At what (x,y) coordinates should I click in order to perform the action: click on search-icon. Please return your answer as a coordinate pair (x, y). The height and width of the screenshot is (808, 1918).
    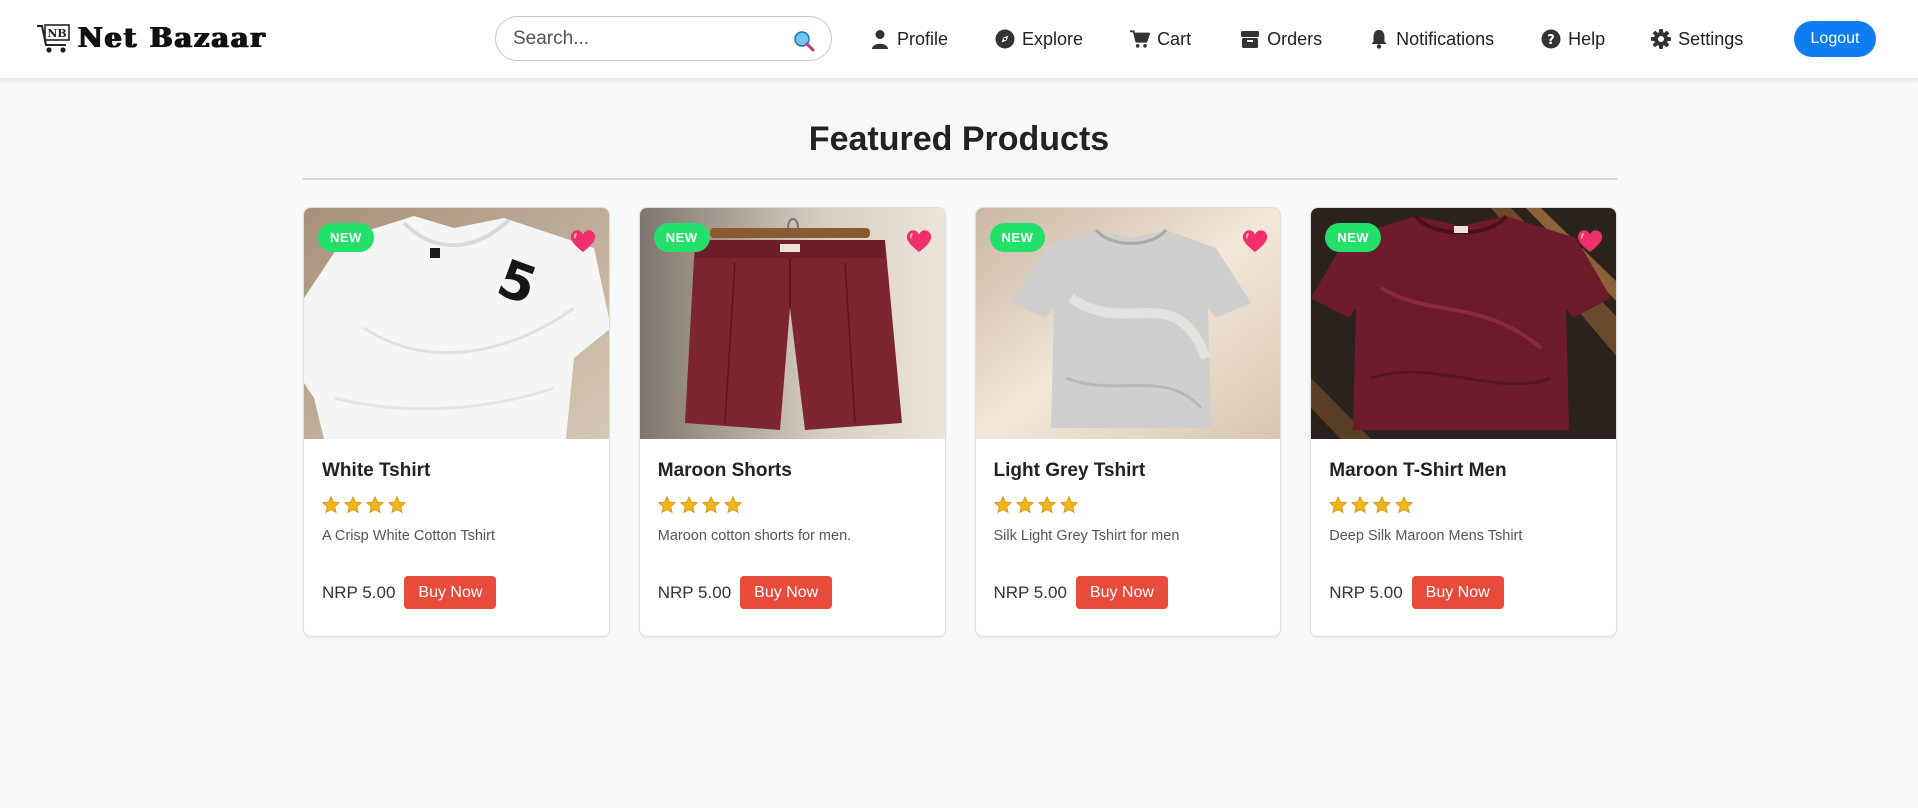
    Looking at the image, I should click on (804, 41).